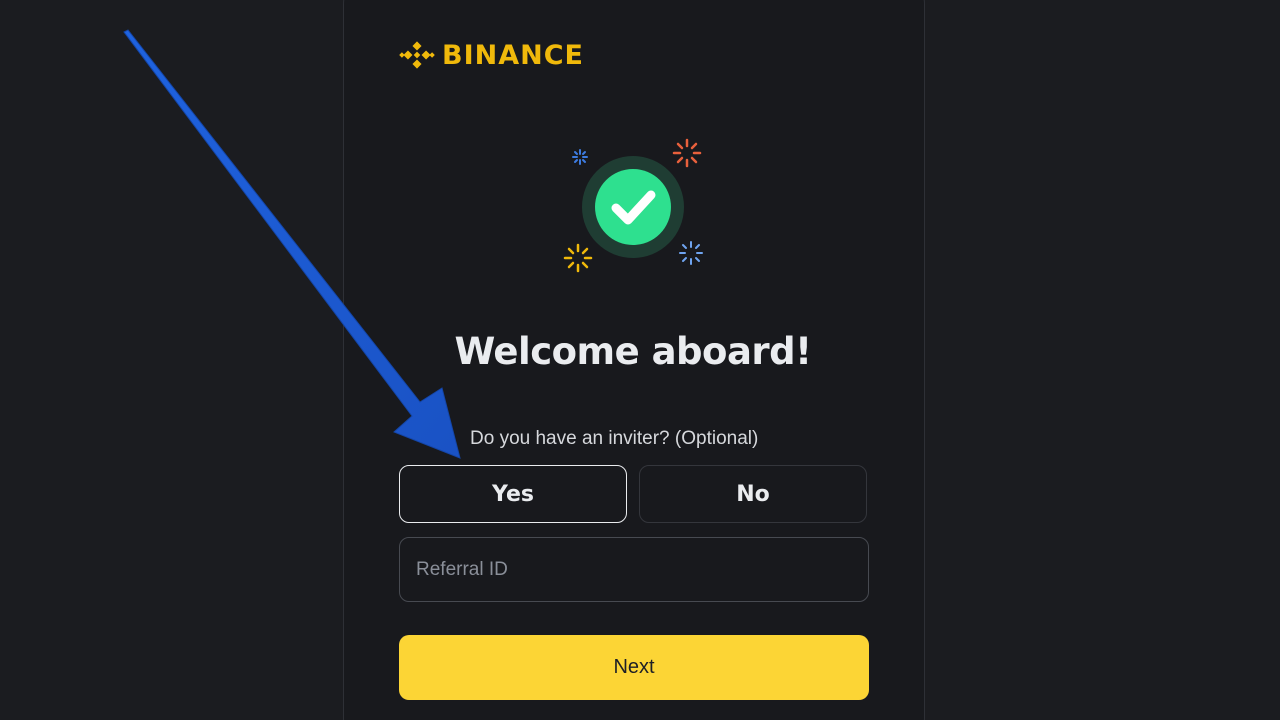  What do you see at coordinates (513, 494) in the screenshot?
I see `yes-button: Yes` at bounding box center [513, 494].